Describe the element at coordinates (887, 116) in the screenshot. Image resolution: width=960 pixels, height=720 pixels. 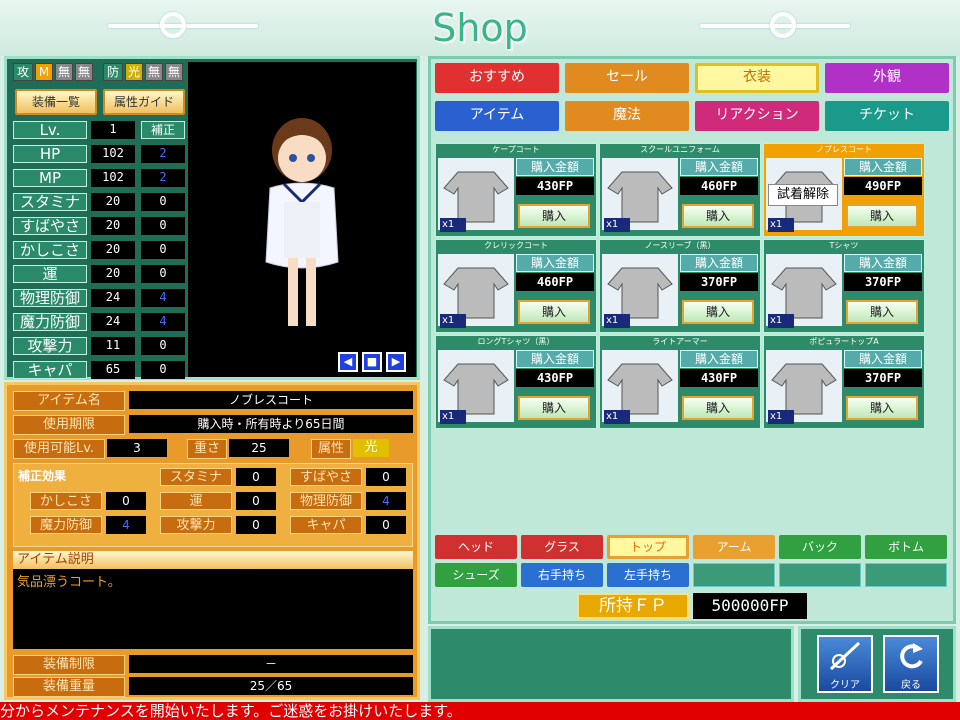
I see `category-tab: チケット` at that location.